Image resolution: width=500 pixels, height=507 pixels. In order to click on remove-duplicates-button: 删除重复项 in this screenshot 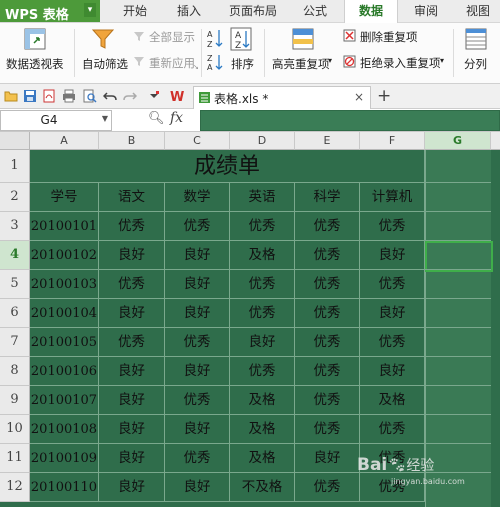, I will do `click(389, 37)`.